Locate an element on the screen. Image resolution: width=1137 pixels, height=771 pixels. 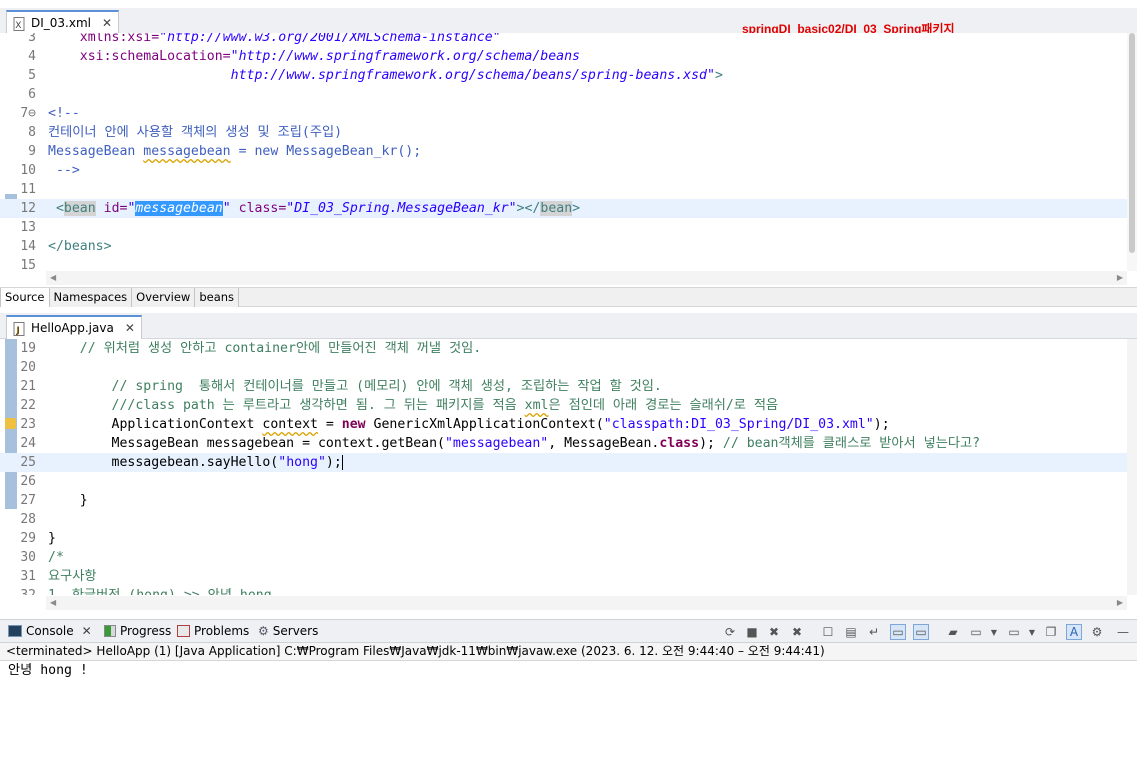
tab-di03-xml: X DI_03.xml ✕ is located at coordinates (63, 22).